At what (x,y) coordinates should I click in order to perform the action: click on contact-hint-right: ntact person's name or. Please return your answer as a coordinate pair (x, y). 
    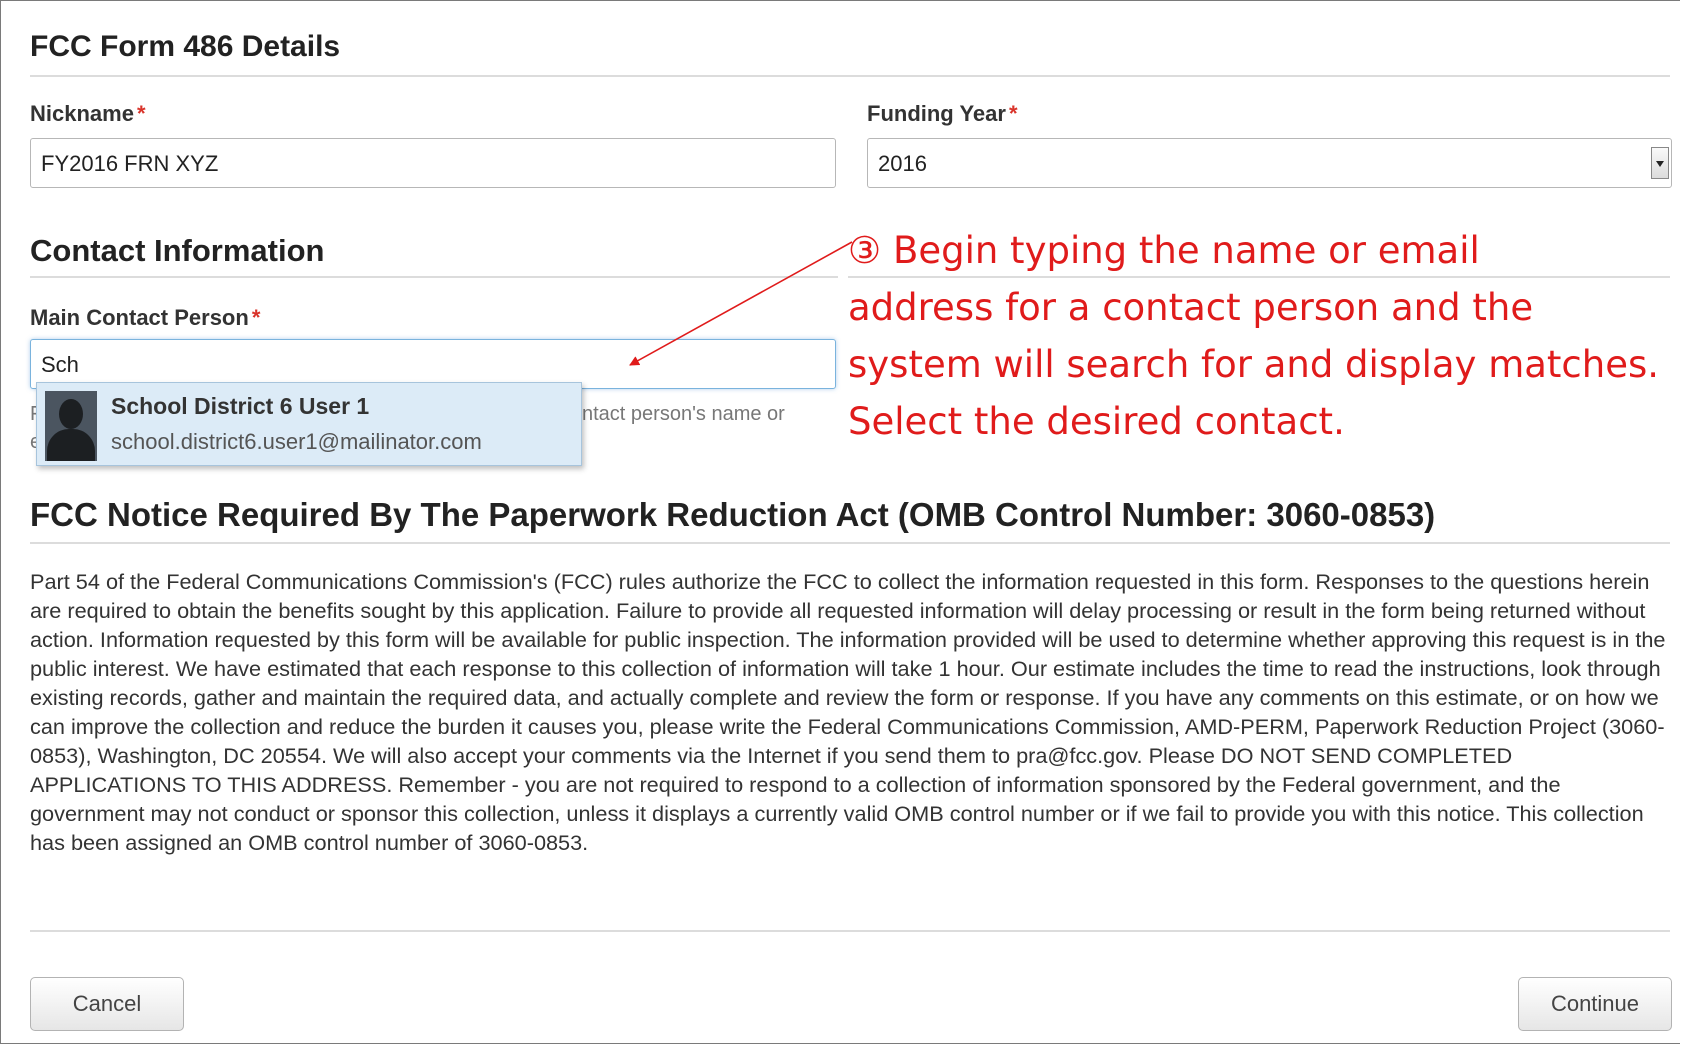
    Looking at the image, I should click on (683, 414).